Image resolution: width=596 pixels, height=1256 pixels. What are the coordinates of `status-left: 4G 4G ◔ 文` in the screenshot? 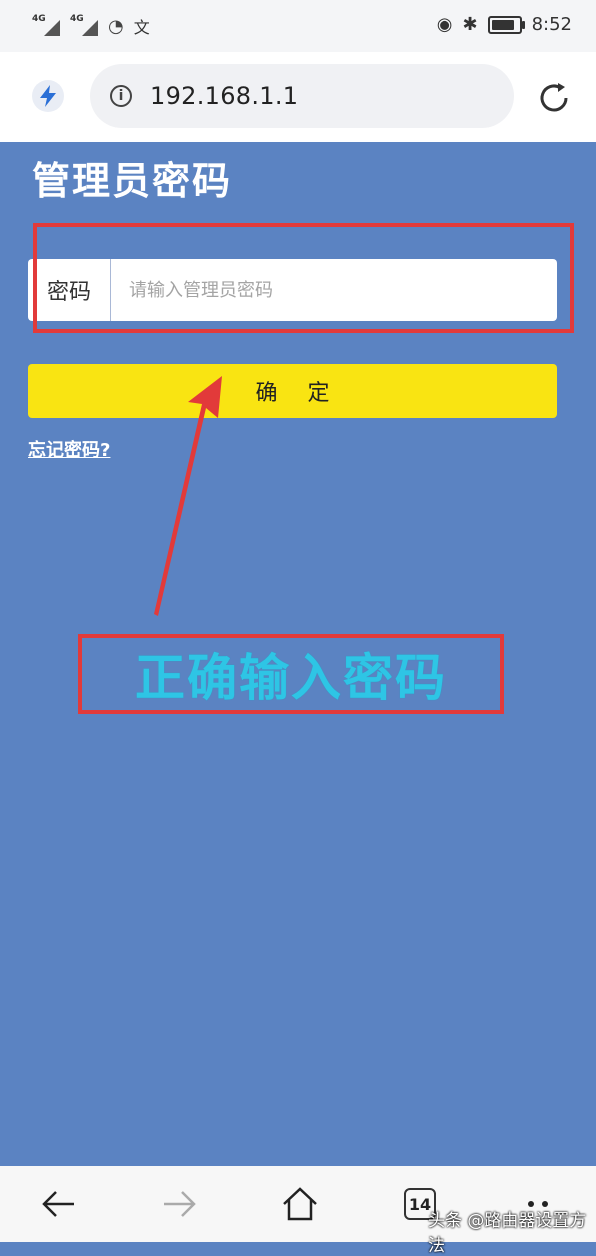 It's located at (91, 26).